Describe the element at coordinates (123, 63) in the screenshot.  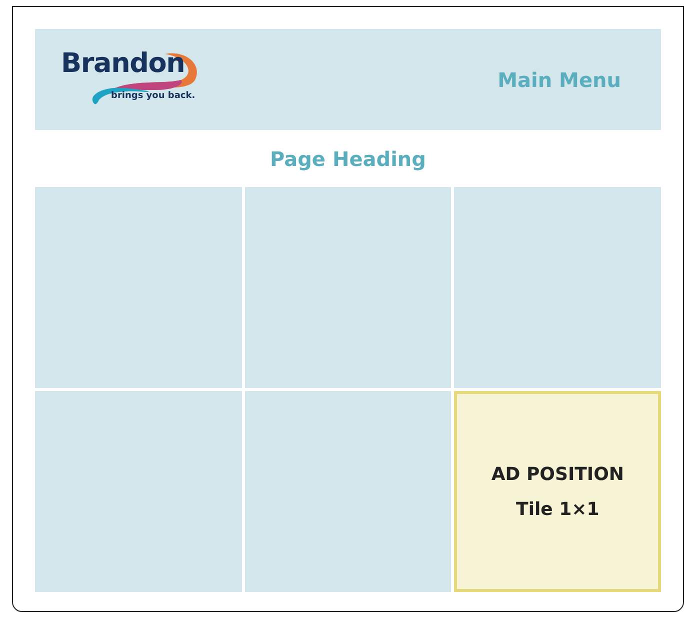
I see `logo-wordmark: Brandon` at that location.